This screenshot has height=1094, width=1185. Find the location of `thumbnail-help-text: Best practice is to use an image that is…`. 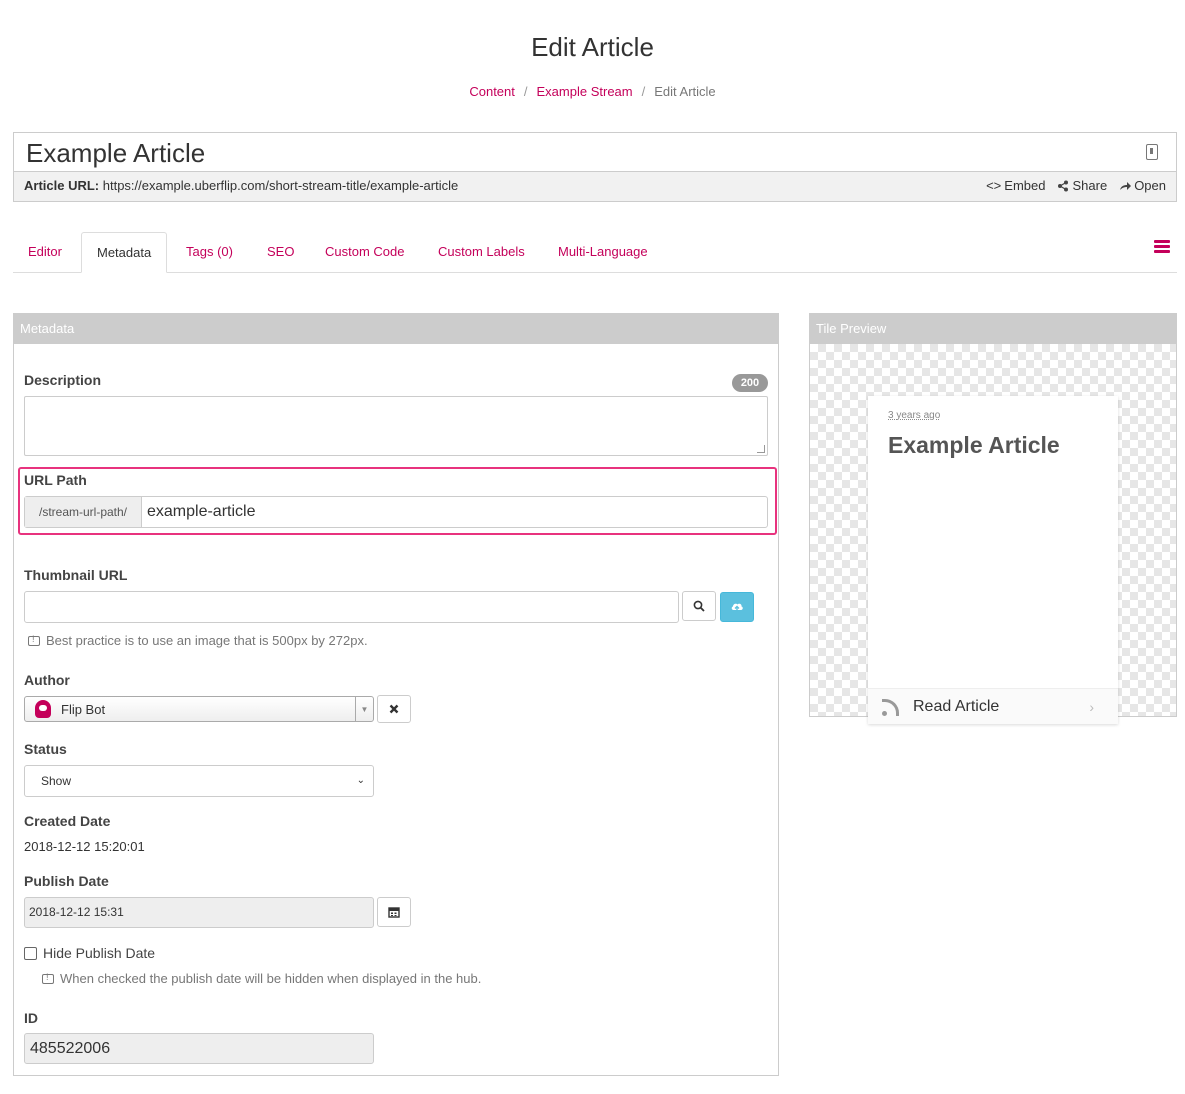

thumbnail-help-text: Best practice is to use an image that is… is located at coordinates (207, 640).